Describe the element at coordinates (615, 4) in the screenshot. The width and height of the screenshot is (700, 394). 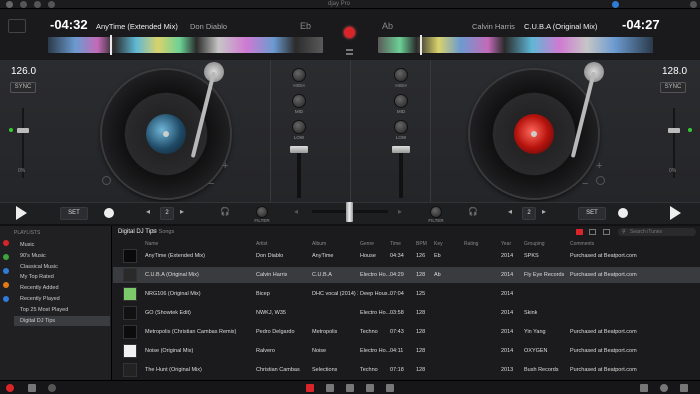
I see `status-icon` at that location.